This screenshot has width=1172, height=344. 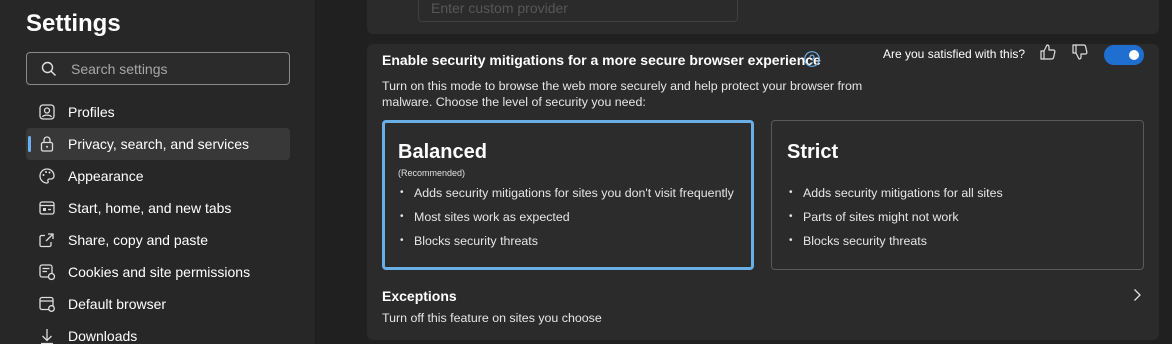 I want to click on share-icon, so click(x=47, y=240).